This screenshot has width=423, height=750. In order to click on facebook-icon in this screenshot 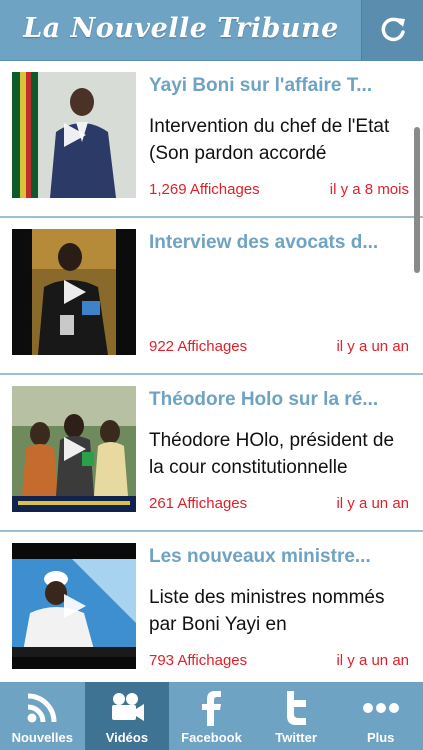, I will do `click(212, 708)`.